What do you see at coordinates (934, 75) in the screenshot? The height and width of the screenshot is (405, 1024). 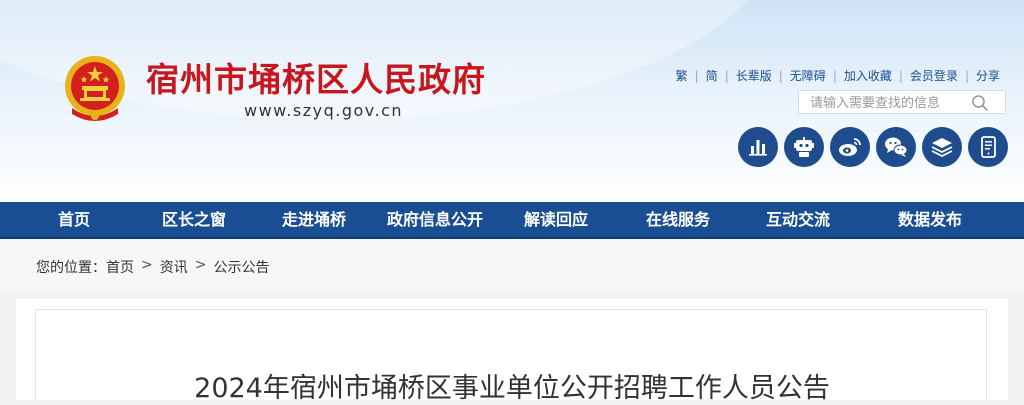 I see `member-login-link: 会员登录` at bounding box center [934, 75].